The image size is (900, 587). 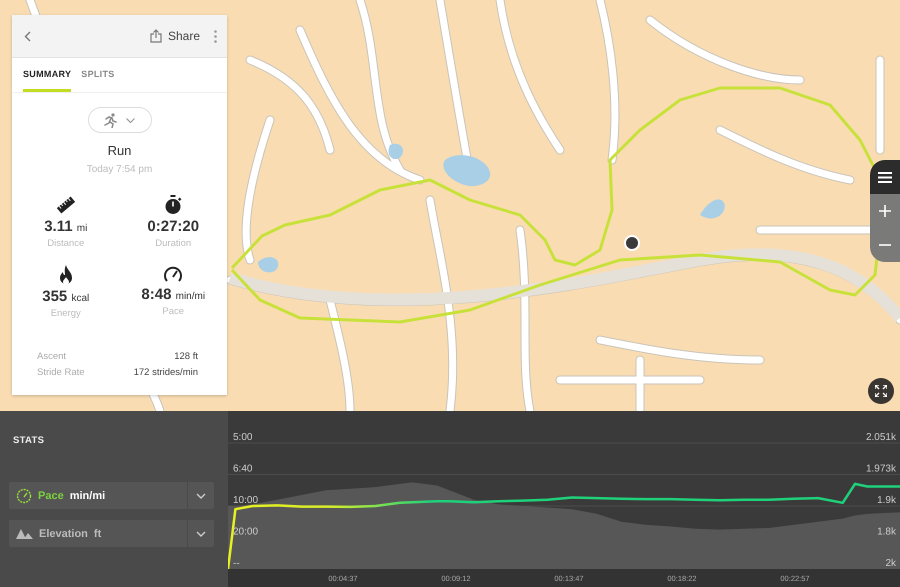 What do you see at coordinates (66, 296) in the screenshot?
I see `metric-value: 355 kcal` at bounding box center [66, 296].